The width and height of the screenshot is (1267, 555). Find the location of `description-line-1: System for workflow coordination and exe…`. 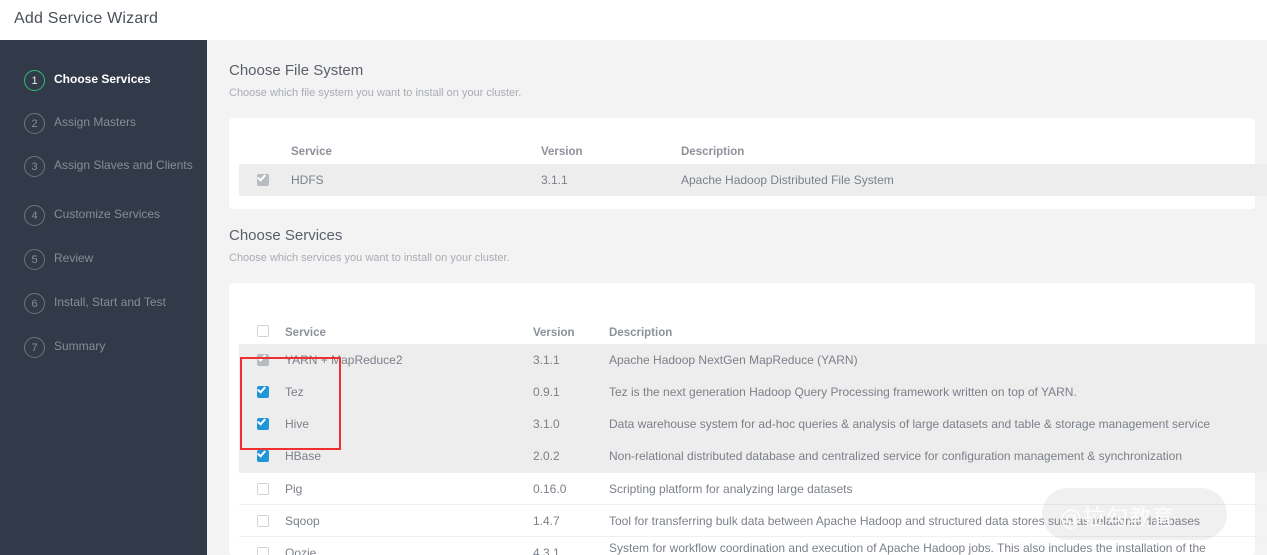

description-line-1: System for workflow coordination and exe… is located at coordinates (907, 548).